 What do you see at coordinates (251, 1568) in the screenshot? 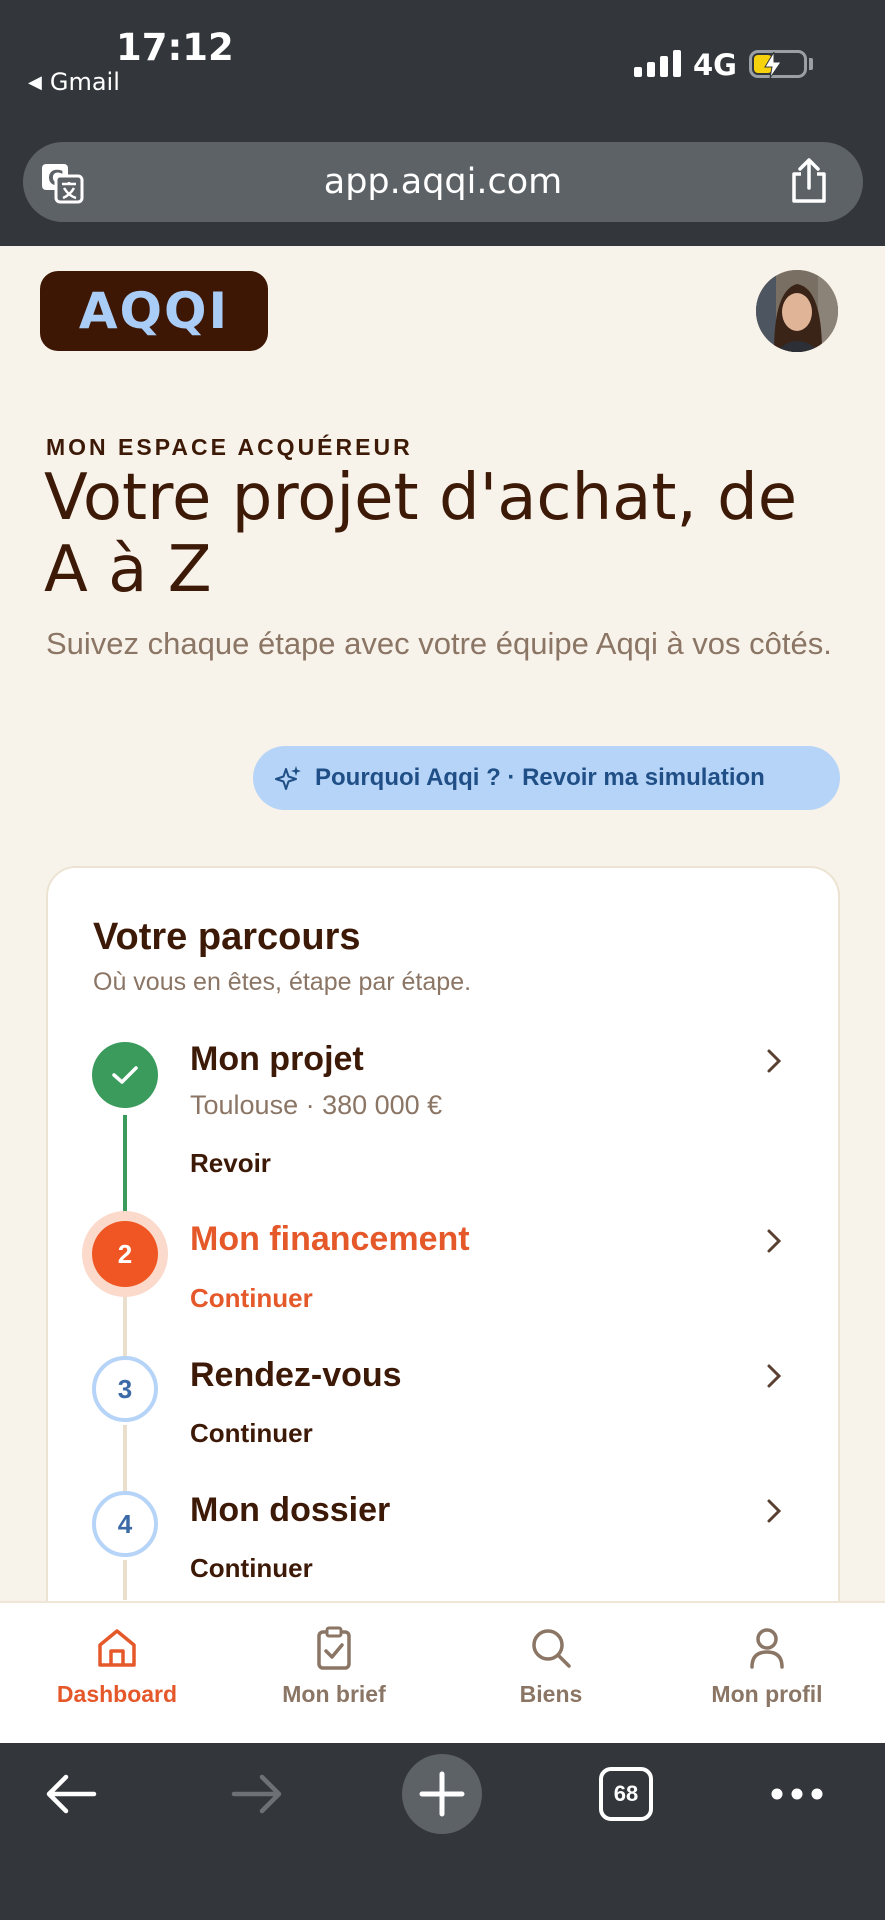
I see `step-4-continue-link: Continuer` at bounding box center [251, 1568].